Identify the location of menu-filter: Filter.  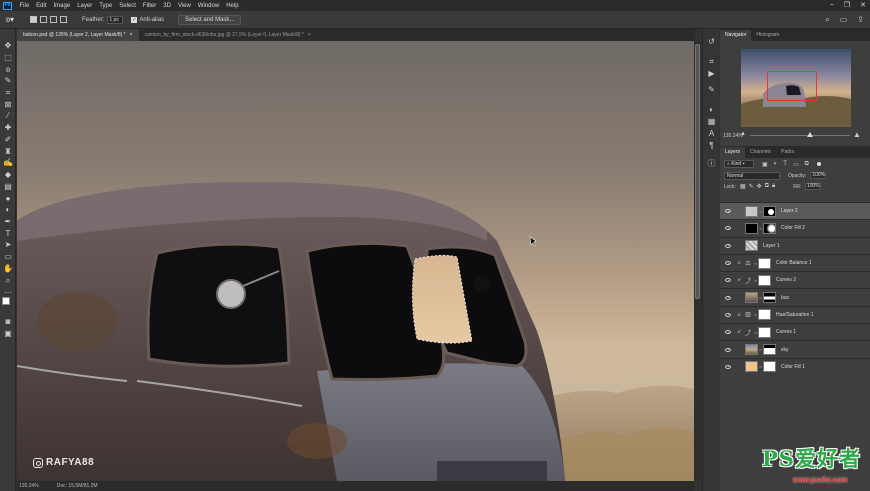
(149, 6).